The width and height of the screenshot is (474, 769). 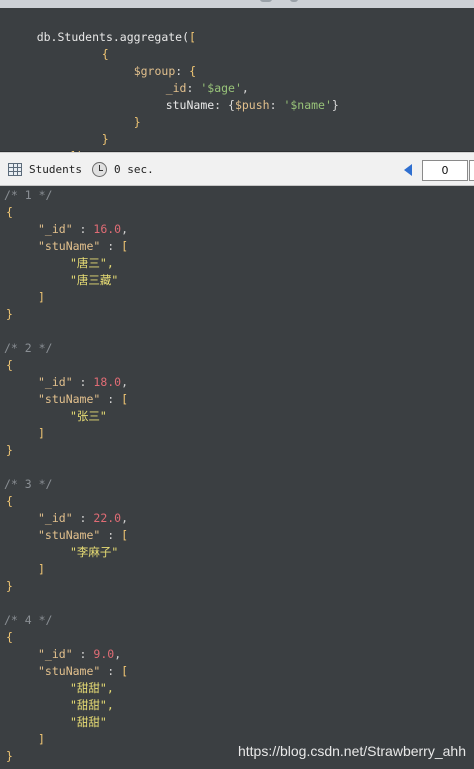 I want to click on result-id-line: "_id" : 9.0,, so click(x=80, y=654).